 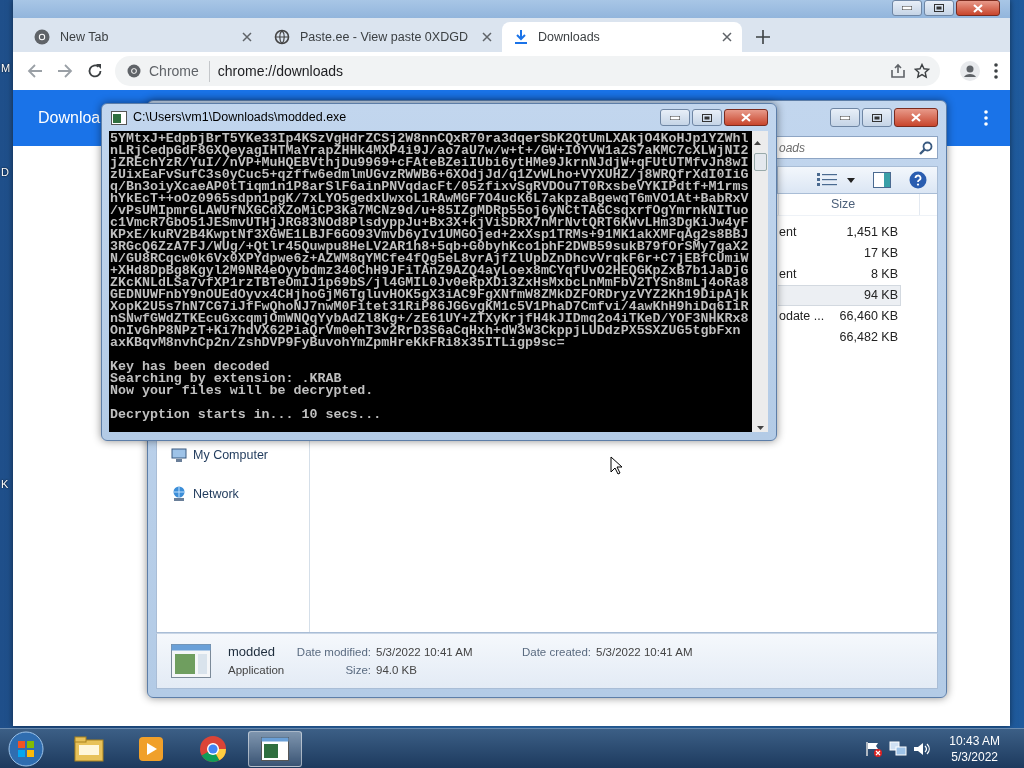 I want to click on console-line: ZKcKNLdLSa7vfXP1rzTBTeOmIJ1p69bS/jl4GMIL0Jv0eRpXDi3ZxHsMxbcLnMmFbV2TYSn8mLj4oRa8, so click(x=430, y=283).